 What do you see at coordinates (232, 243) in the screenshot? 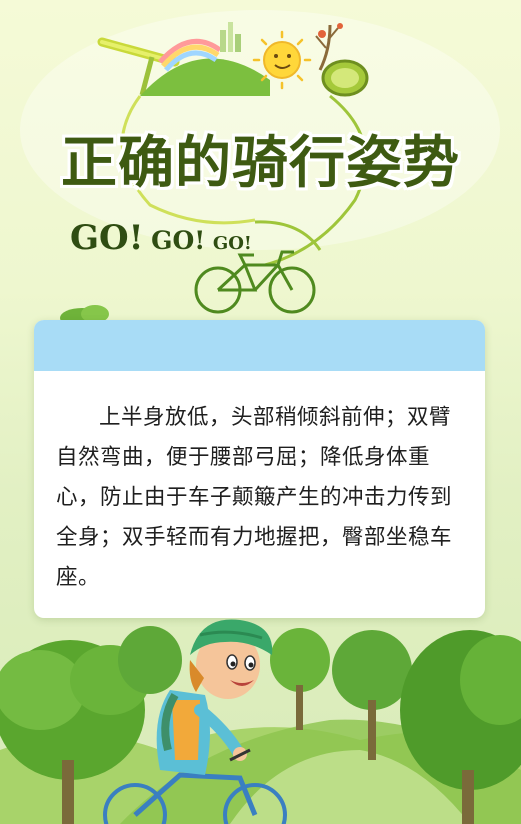
I see `go-text-small: GO!` at bounding box center [232, 243].